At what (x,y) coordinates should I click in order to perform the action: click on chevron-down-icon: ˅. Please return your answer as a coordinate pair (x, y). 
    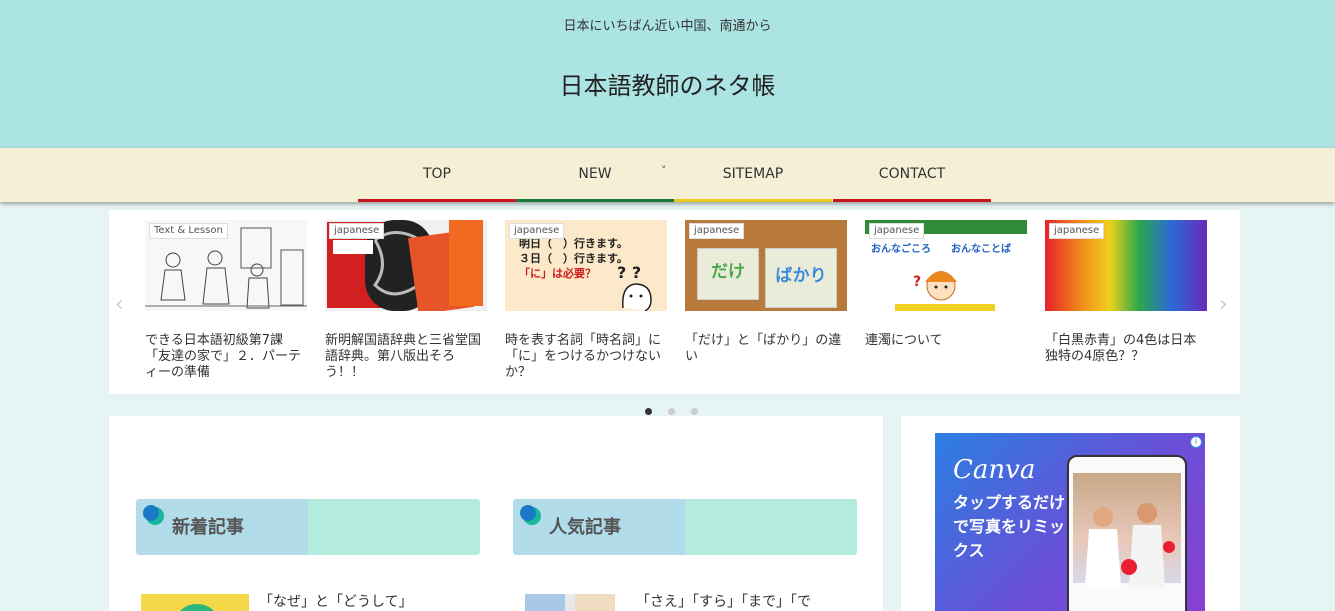
    Looking at the image, I should click on (664, 170).